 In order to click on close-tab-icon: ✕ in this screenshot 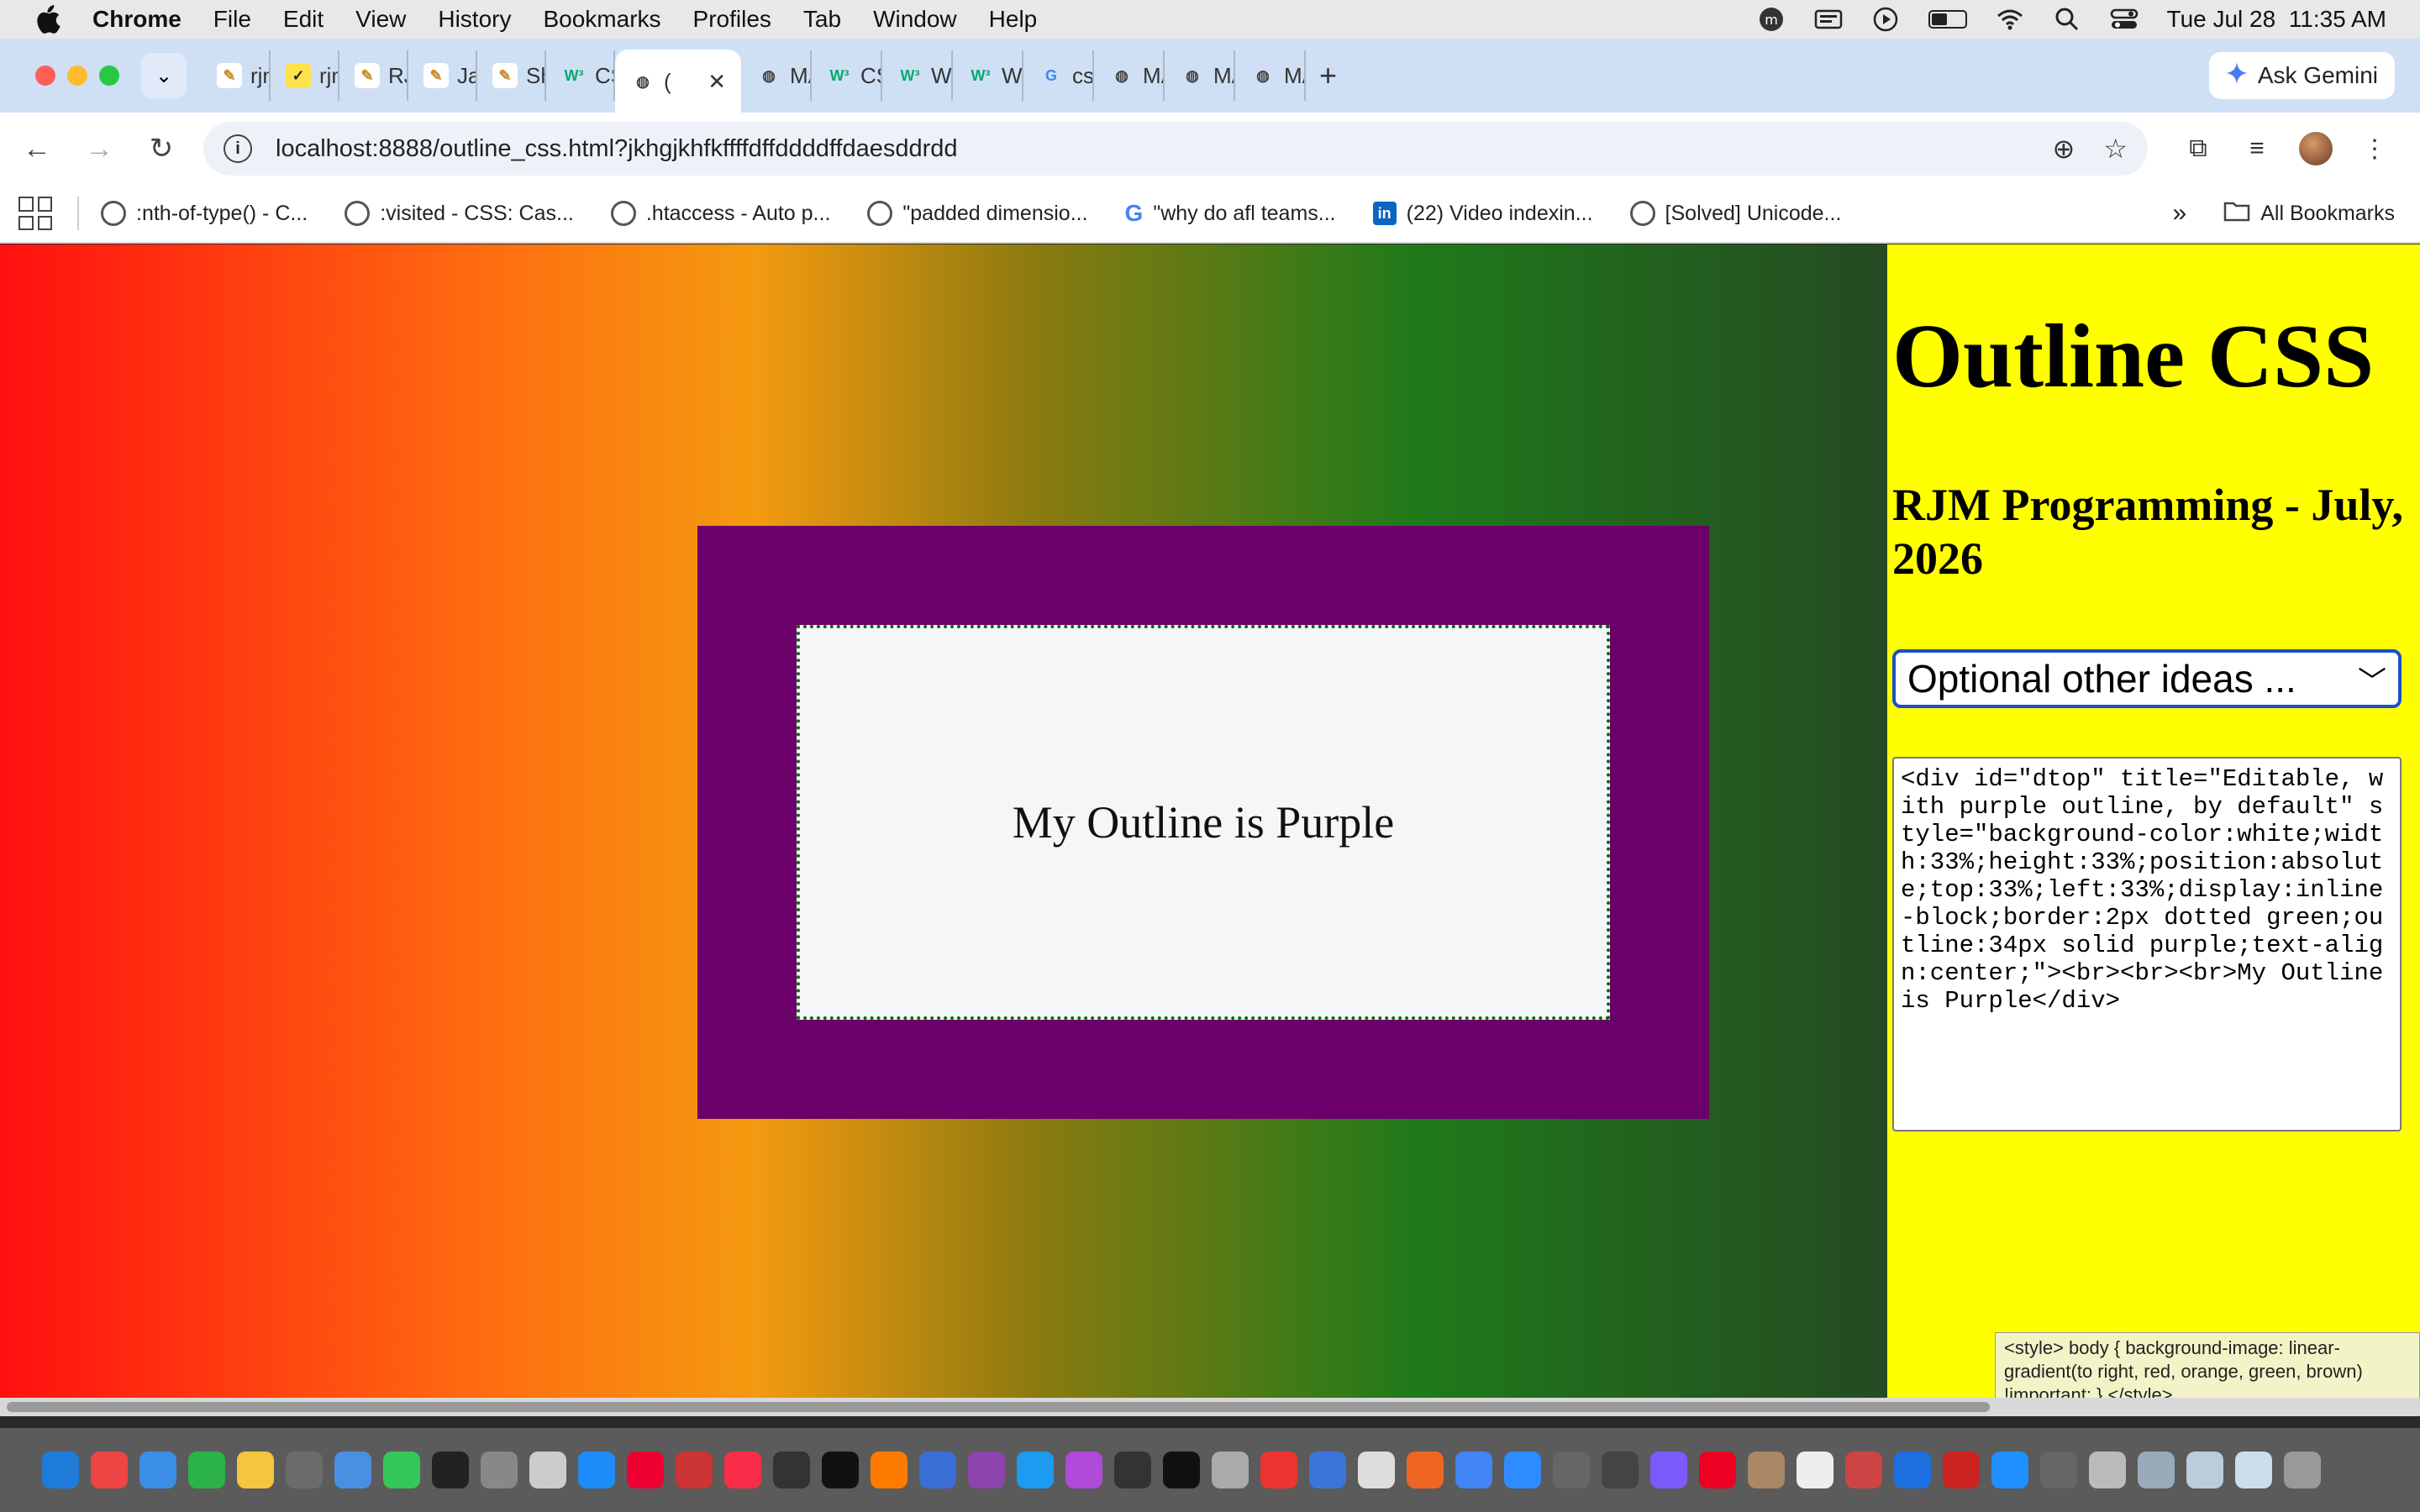, I will do `click(717, 82)`.